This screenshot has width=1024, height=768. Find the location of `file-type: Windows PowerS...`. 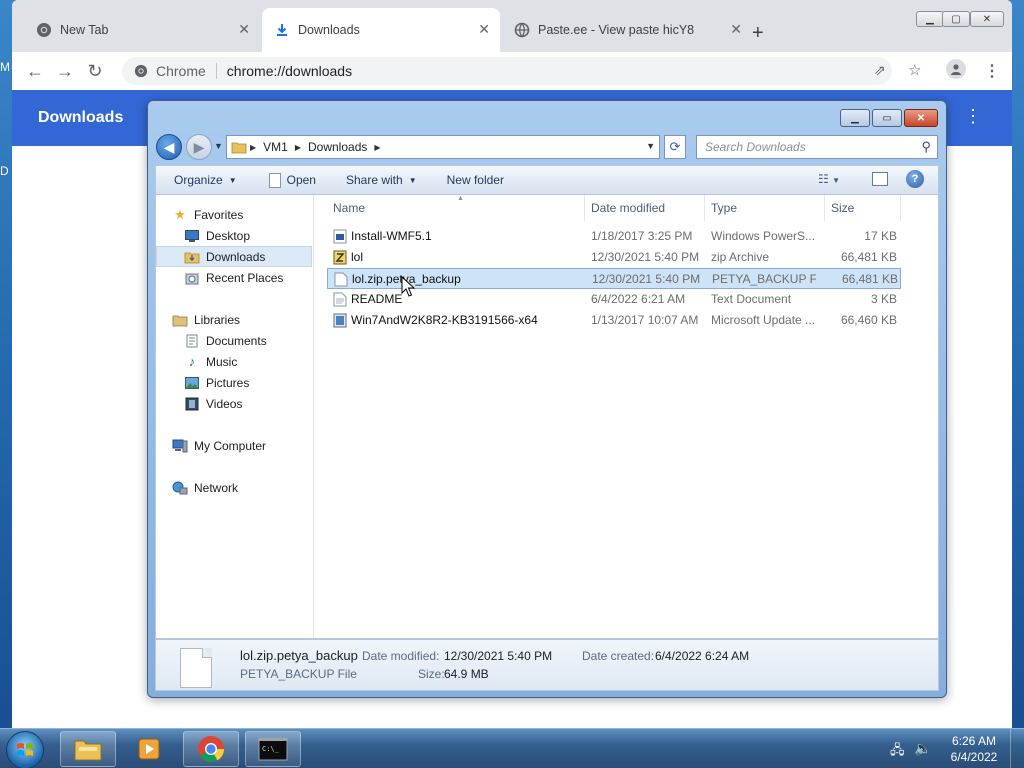

file-type: Windows PowerS... is located at coordinates (763, 236).